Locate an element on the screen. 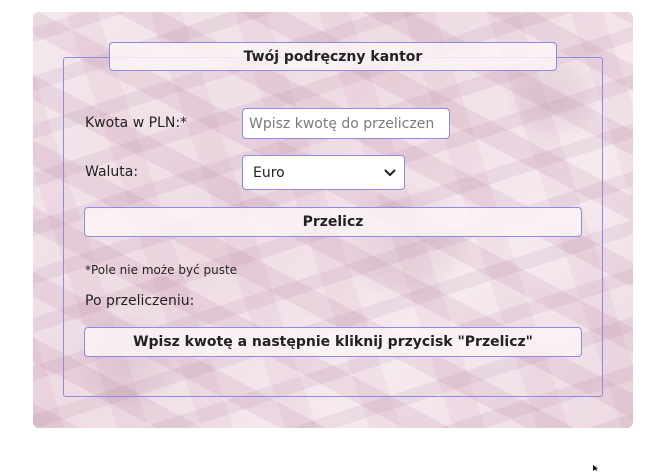  convert-button: Przelicz is located at coordinates (333, 222).